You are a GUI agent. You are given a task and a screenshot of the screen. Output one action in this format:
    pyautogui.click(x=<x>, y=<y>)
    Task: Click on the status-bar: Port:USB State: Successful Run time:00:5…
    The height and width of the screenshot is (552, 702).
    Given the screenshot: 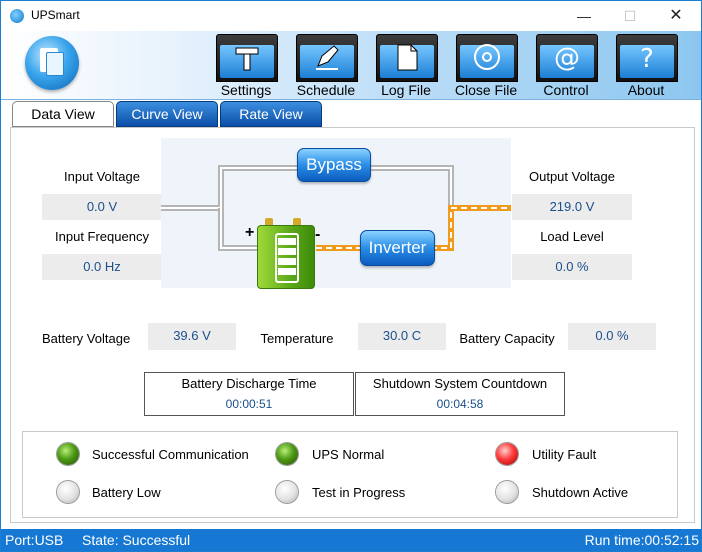 What is the action you would take?
    pyautogui.click(x=351, y=540)
    